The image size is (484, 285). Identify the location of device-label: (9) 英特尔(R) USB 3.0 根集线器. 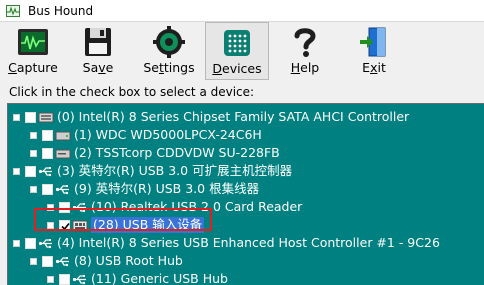
(166, 189).